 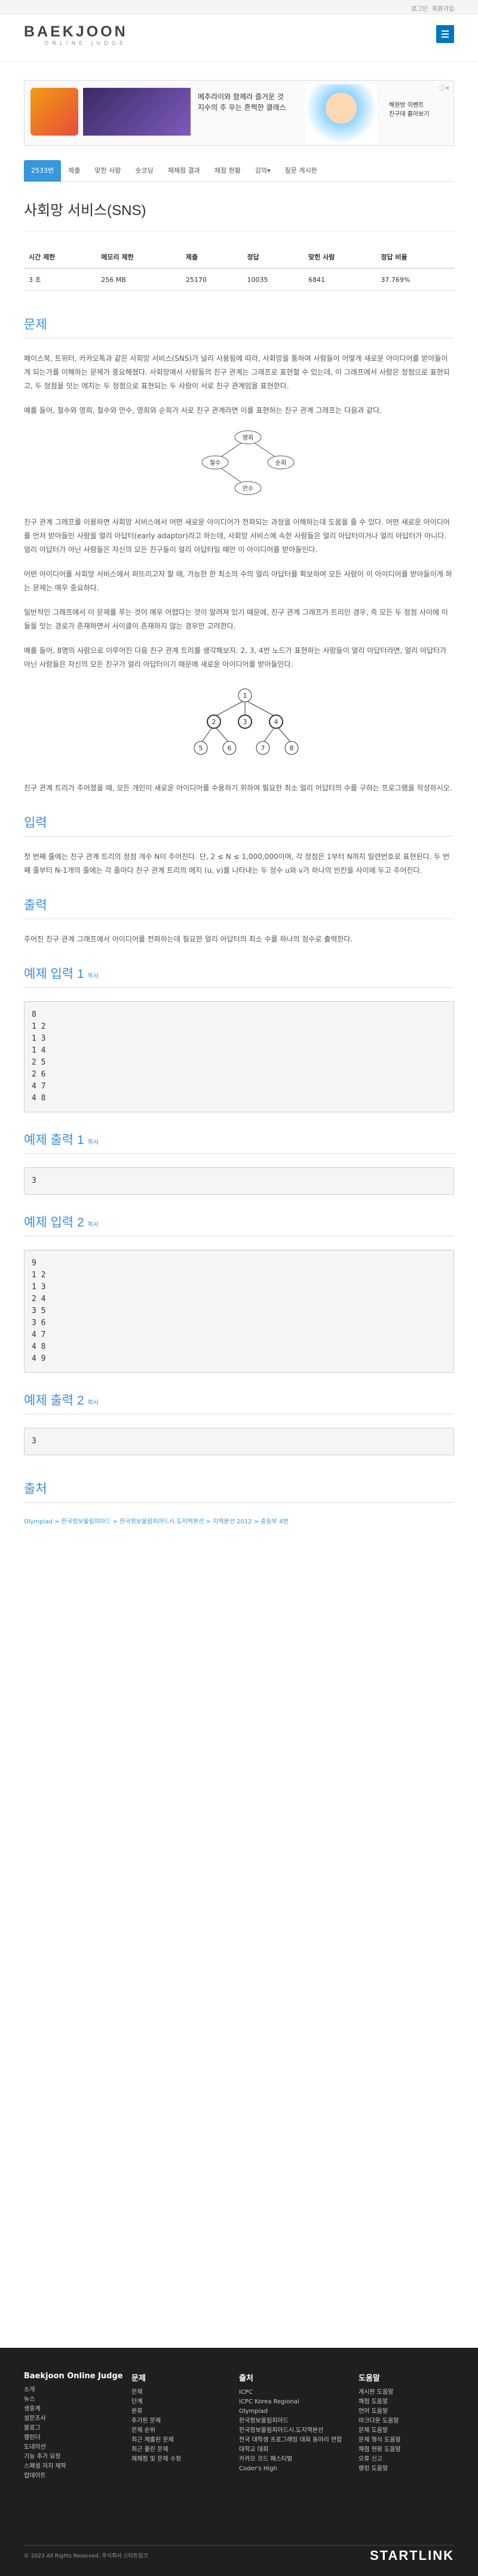 What do you see at coordinates (83, 35) in the screenshot?
I see `site-logo: BAEKJOON ONLINE JUDGE` at bounding box center [83, 35].